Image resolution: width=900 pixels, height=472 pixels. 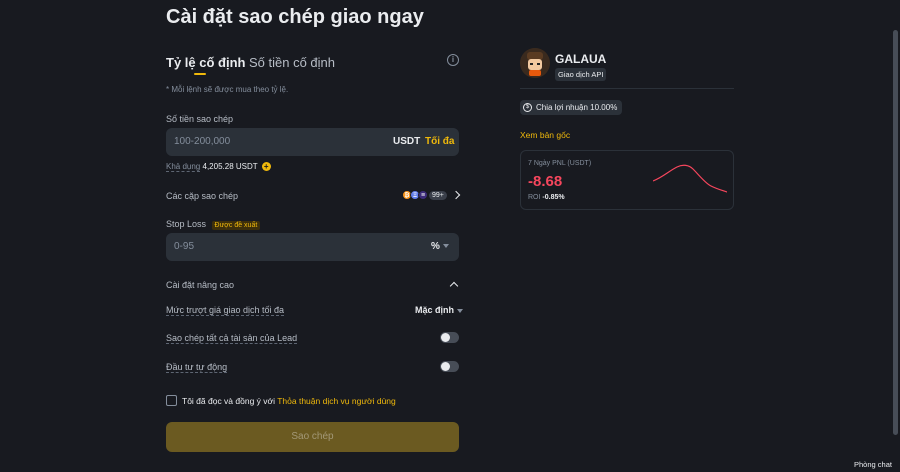 I want to click on agreement-checkbox, so click(x=171, y=400).